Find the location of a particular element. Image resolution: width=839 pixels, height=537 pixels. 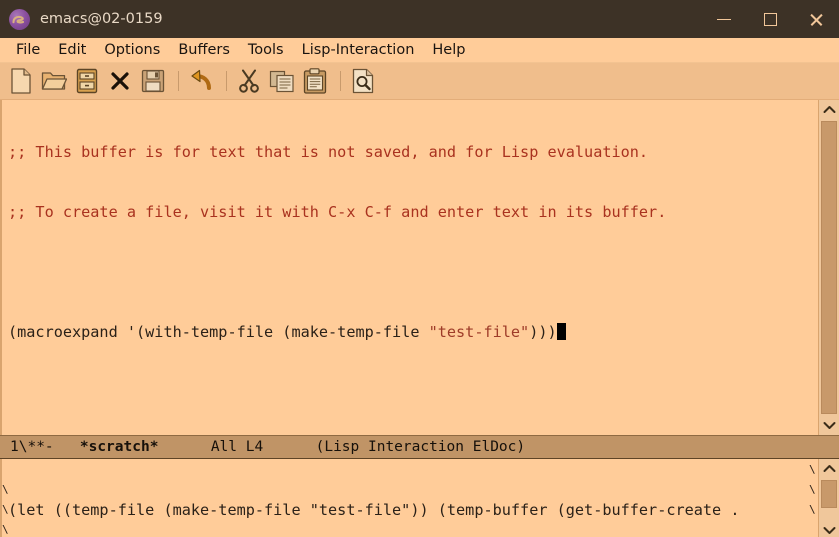

scroll-track is located at coordinates (829, 267).